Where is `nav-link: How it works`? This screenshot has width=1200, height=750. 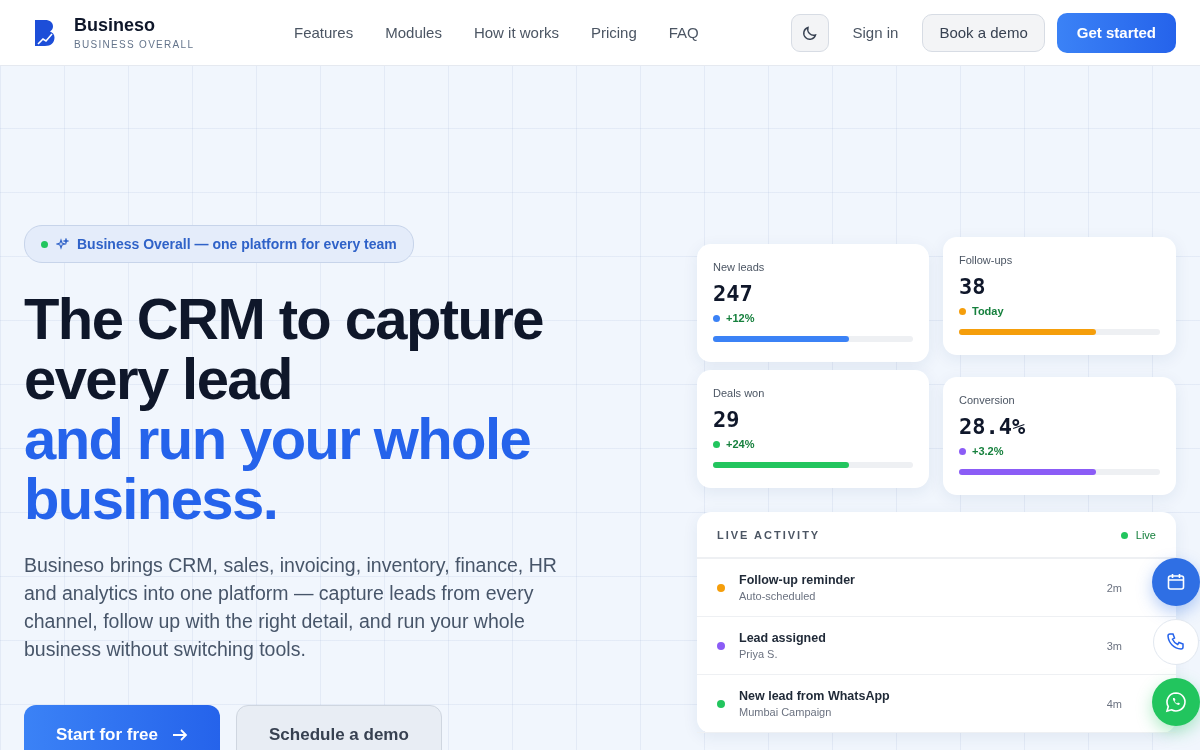 nav-link: How it works is located at coordinates (516, 32).